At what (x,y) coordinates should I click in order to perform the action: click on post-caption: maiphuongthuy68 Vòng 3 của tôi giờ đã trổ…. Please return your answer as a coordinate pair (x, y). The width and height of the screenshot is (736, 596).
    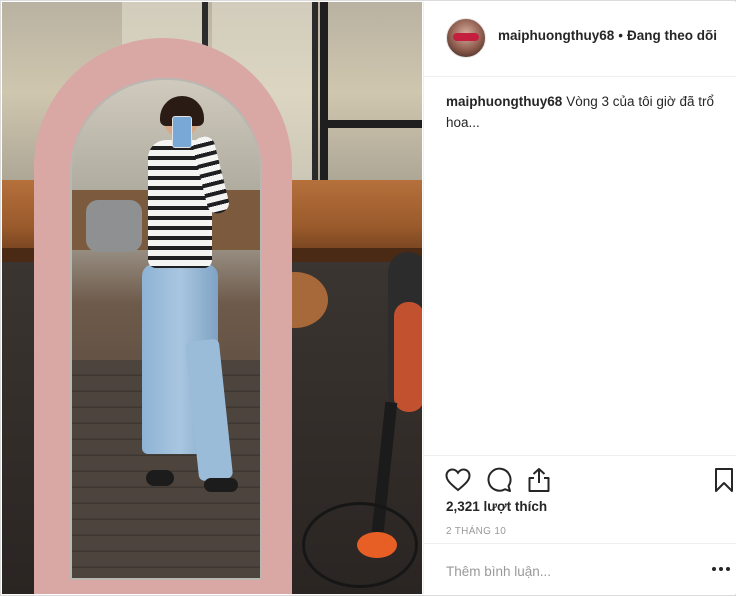
    Looking at the image, I should click on (581, 112).